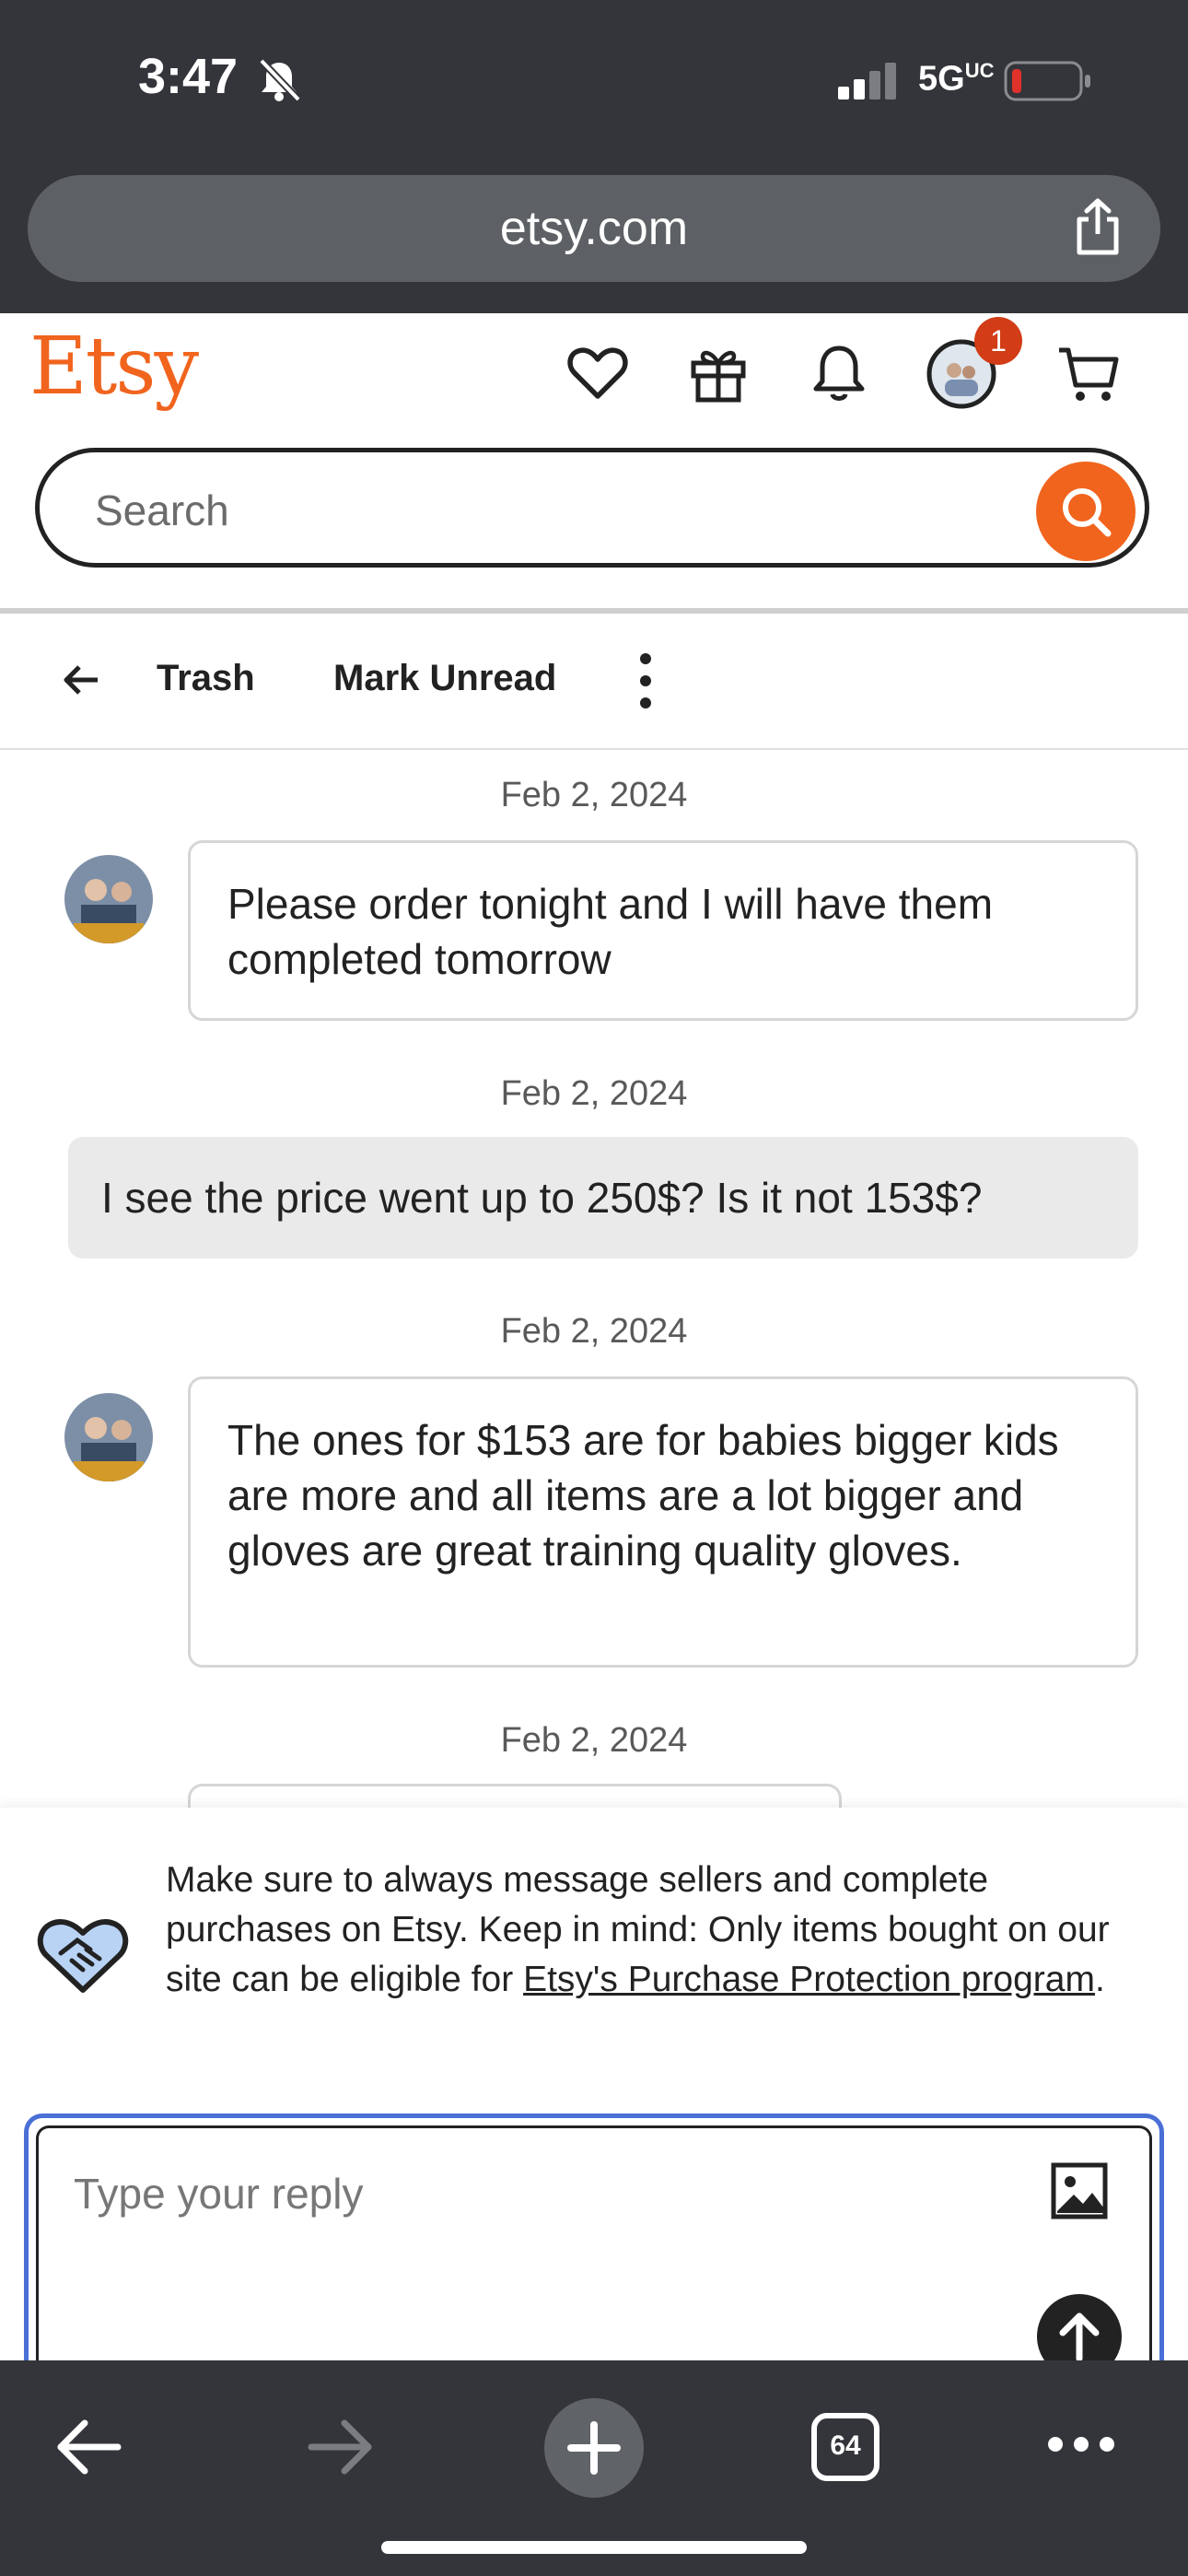 The height and width of the screenshot is (2576, 1188). I want to click on bell-icon, so click(839, 375).